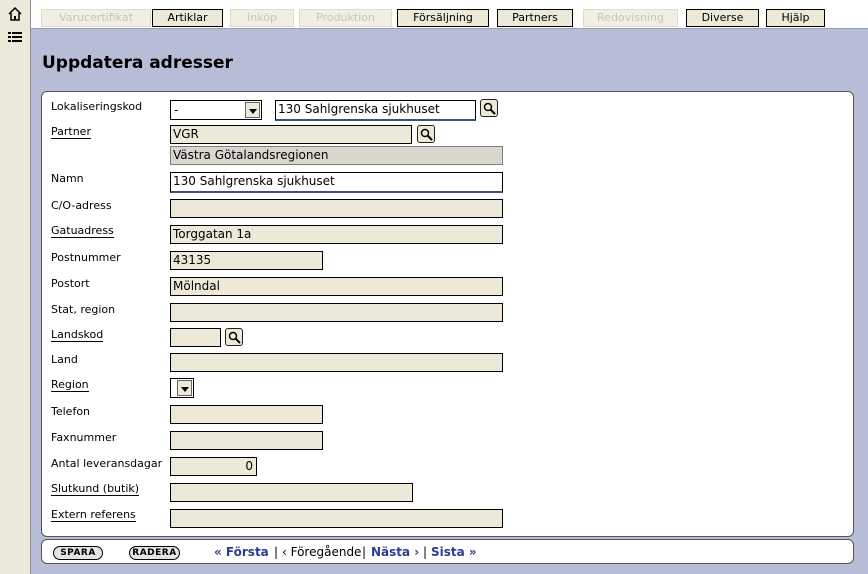 The width and height of the screenshot is (868, 574). I want to click on namn-input: 130 Sahlgrenska sjukhuset, so click(336, 182).